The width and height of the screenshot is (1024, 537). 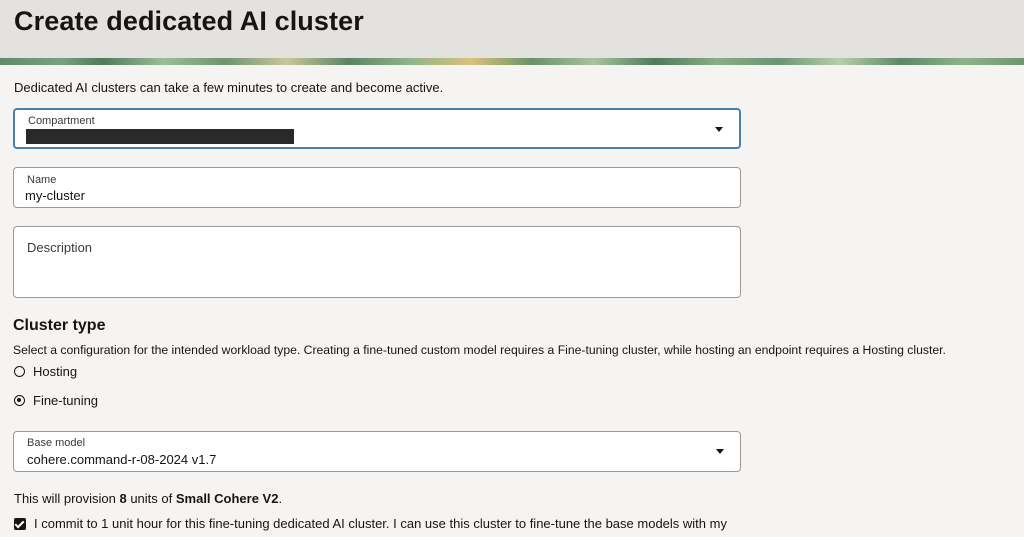 What do you see at coordinates (55, 371) in the screenshot?
I see `radio-hosting-label: Hosting` at bounding box center [55, 371].